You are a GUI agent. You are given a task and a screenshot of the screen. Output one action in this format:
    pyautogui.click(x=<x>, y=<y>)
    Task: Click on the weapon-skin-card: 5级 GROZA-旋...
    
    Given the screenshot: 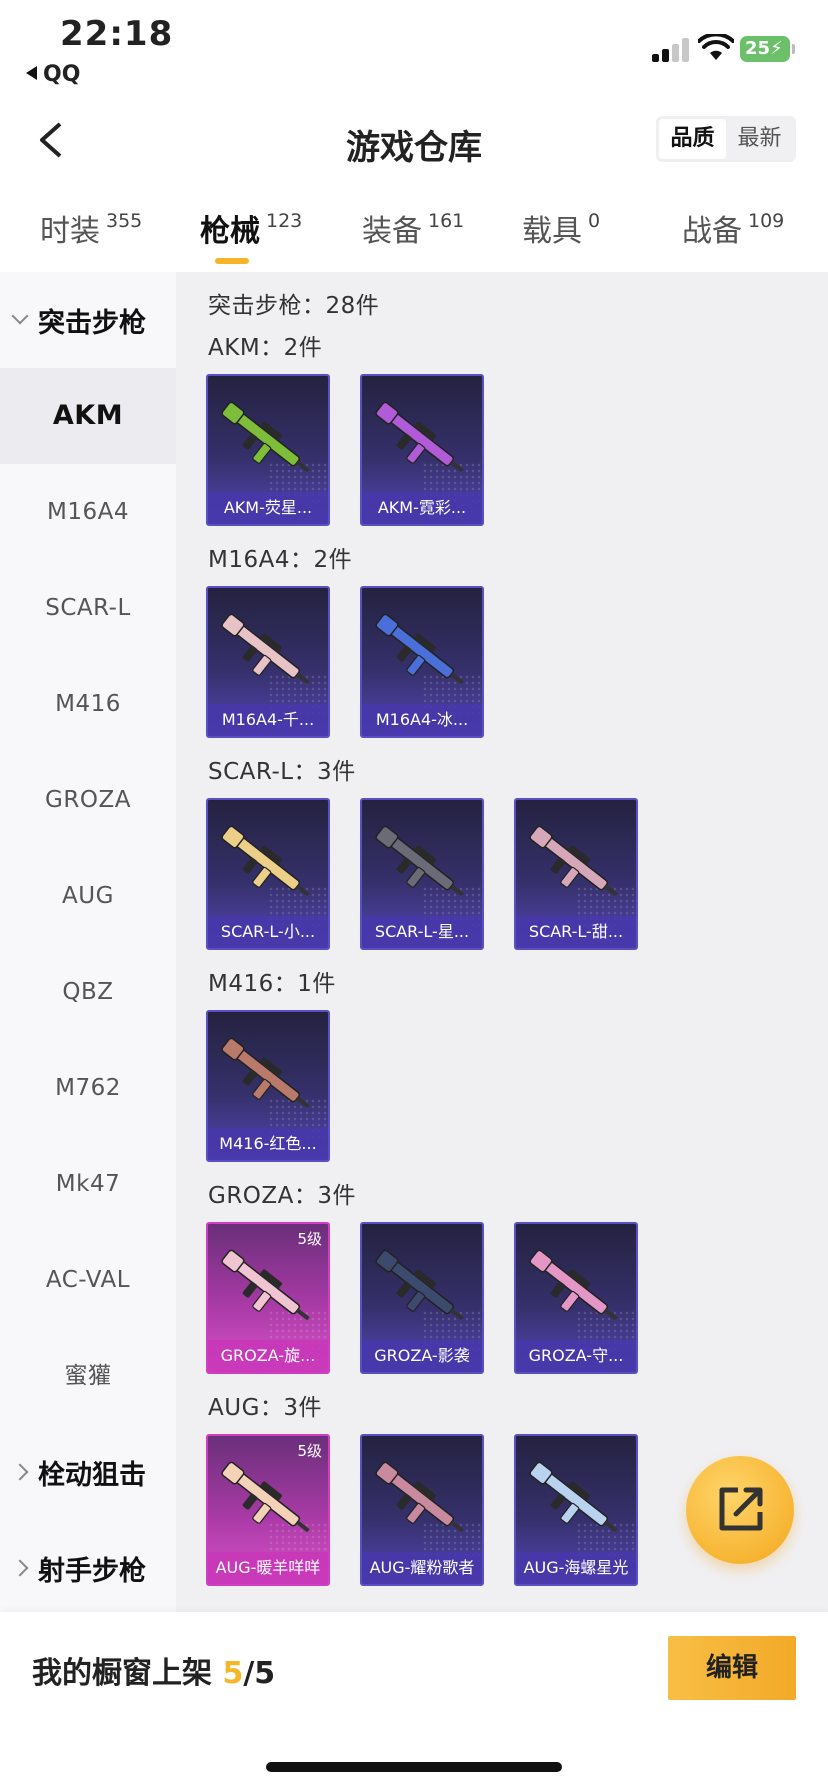 What is the action you would take?
    pyautogui.click(x=268, y=1298)
    